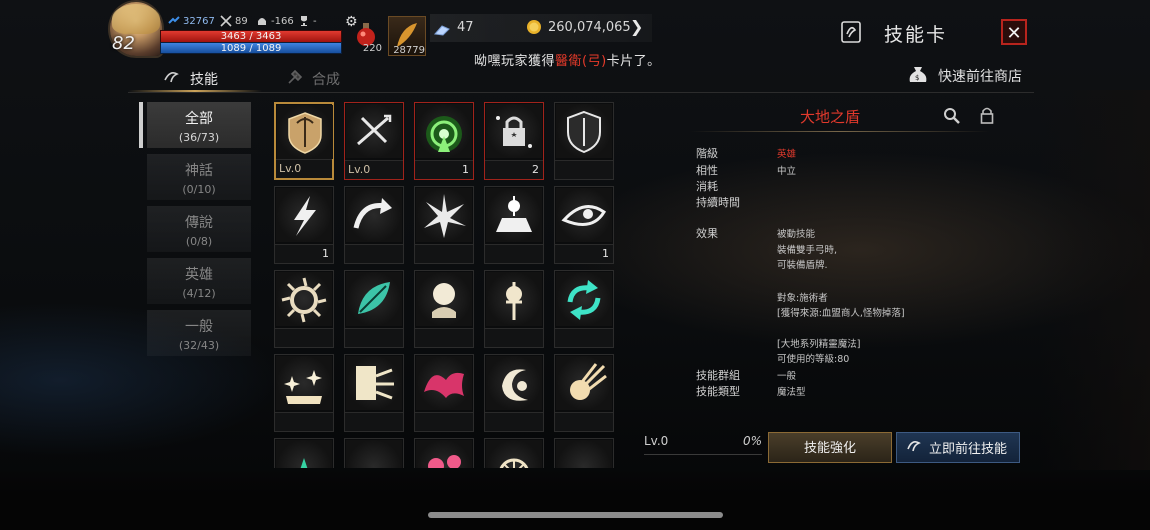 The height and width of the screenshot is (530, 1150). What do you see at coordinates (304, 299) in the screenshot?
I see `spiky-sun-icon` at bounding box center [304, 299].